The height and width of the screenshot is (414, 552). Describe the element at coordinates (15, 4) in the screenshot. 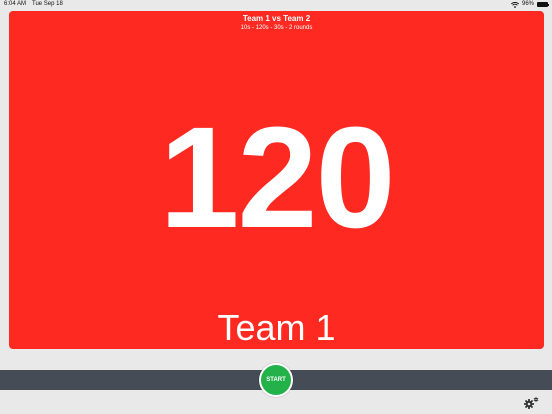

I see `status-time: 6:04 AM` at that location.